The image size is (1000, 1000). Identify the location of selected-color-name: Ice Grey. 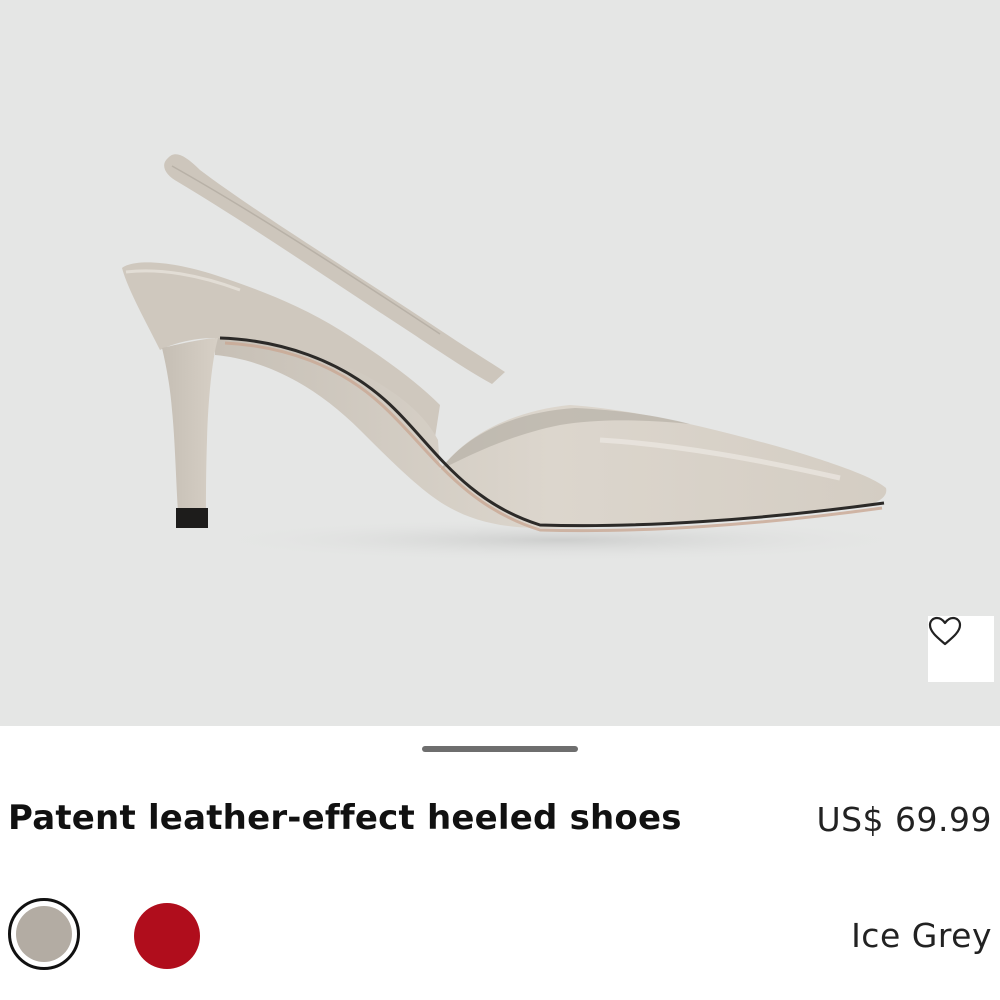
(921, 935).